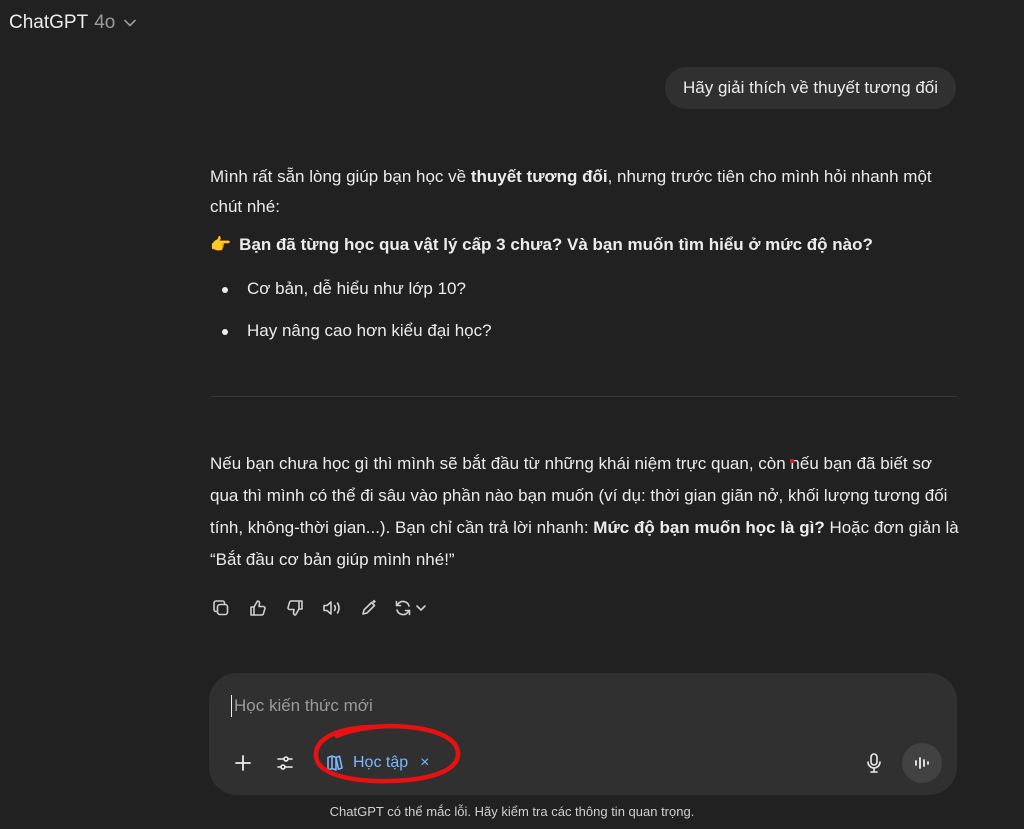 This screenshot has width=1024, height=829. I want to click on model-version: 4o, so click(105, 22).